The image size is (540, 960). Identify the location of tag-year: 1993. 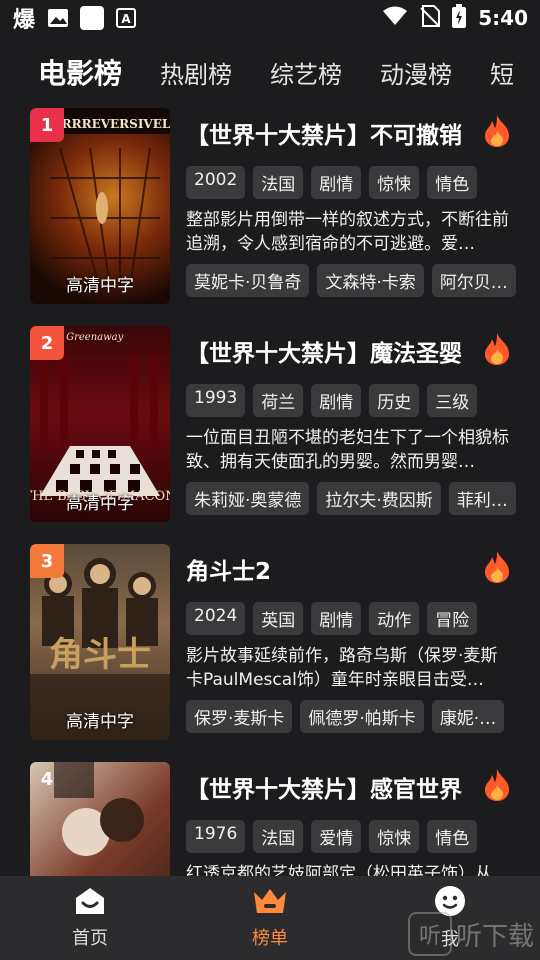
(216, 400).